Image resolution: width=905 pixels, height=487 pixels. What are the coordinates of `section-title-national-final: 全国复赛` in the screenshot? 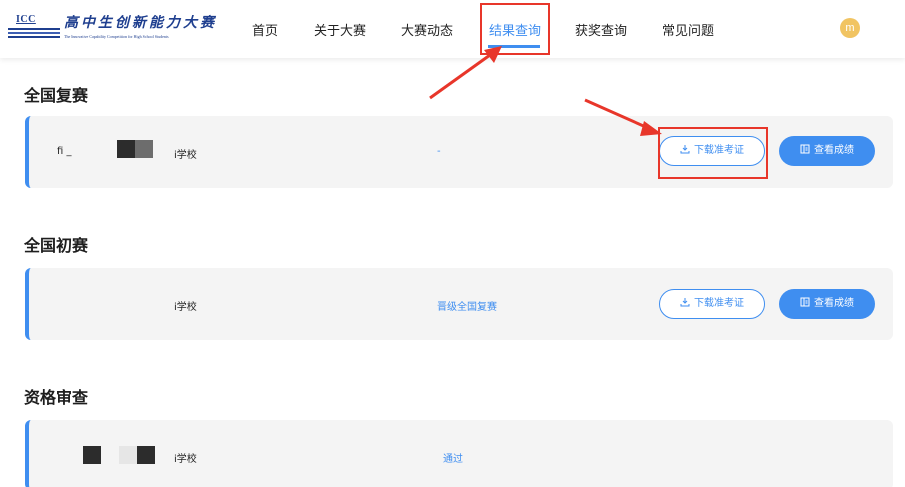 It's located at (56, 95).